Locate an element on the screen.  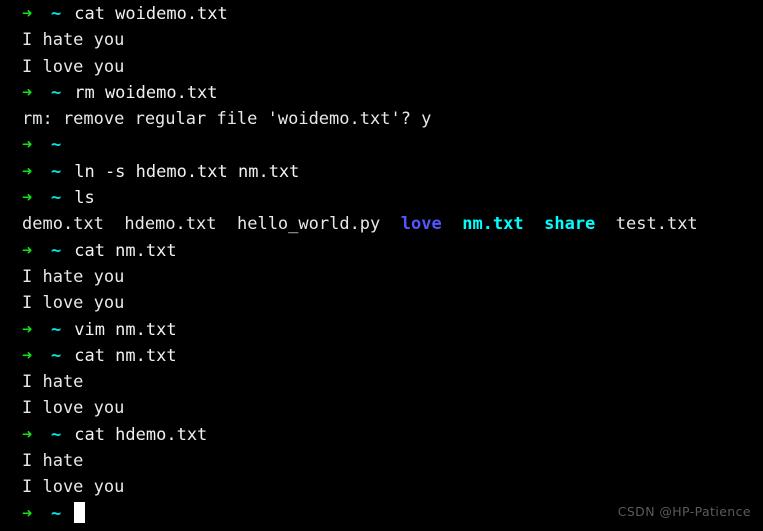
ls-entry-file: demo.txt is located at coordinates (63, 224).